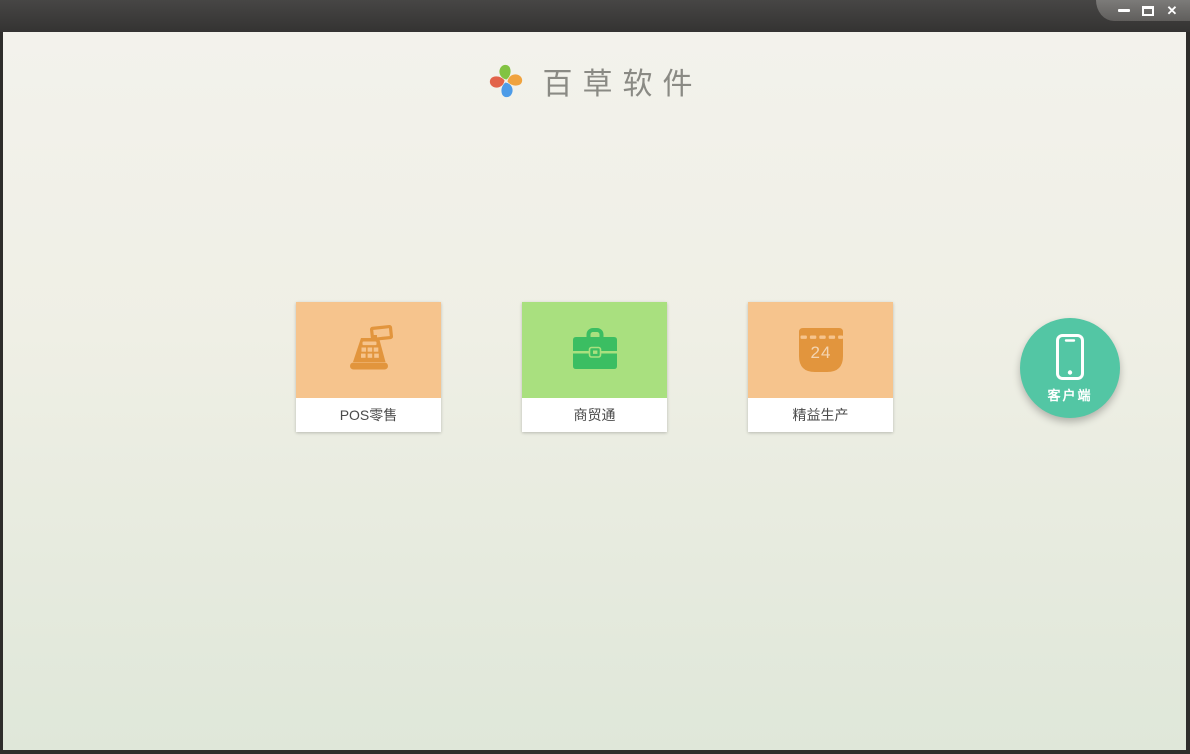 This screenshot has width=1190, height=754. I want to click on window-controls: ✕, so click(1143, 10).